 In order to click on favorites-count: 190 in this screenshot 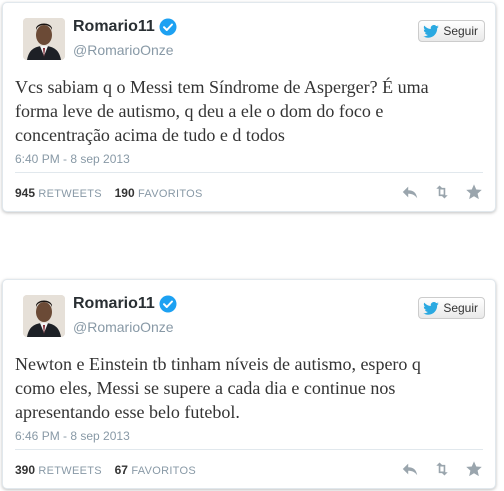, I will do `click(125, 193)`.